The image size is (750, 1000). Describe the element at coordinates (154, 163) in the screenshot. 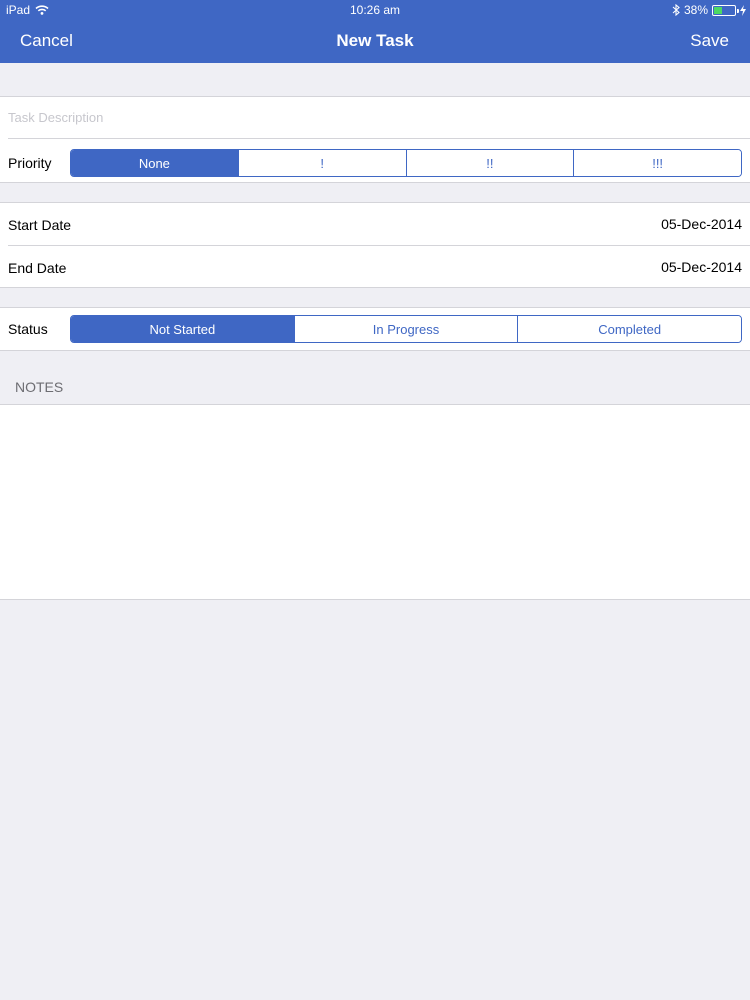

I see `priority-option-none: None` at that location.